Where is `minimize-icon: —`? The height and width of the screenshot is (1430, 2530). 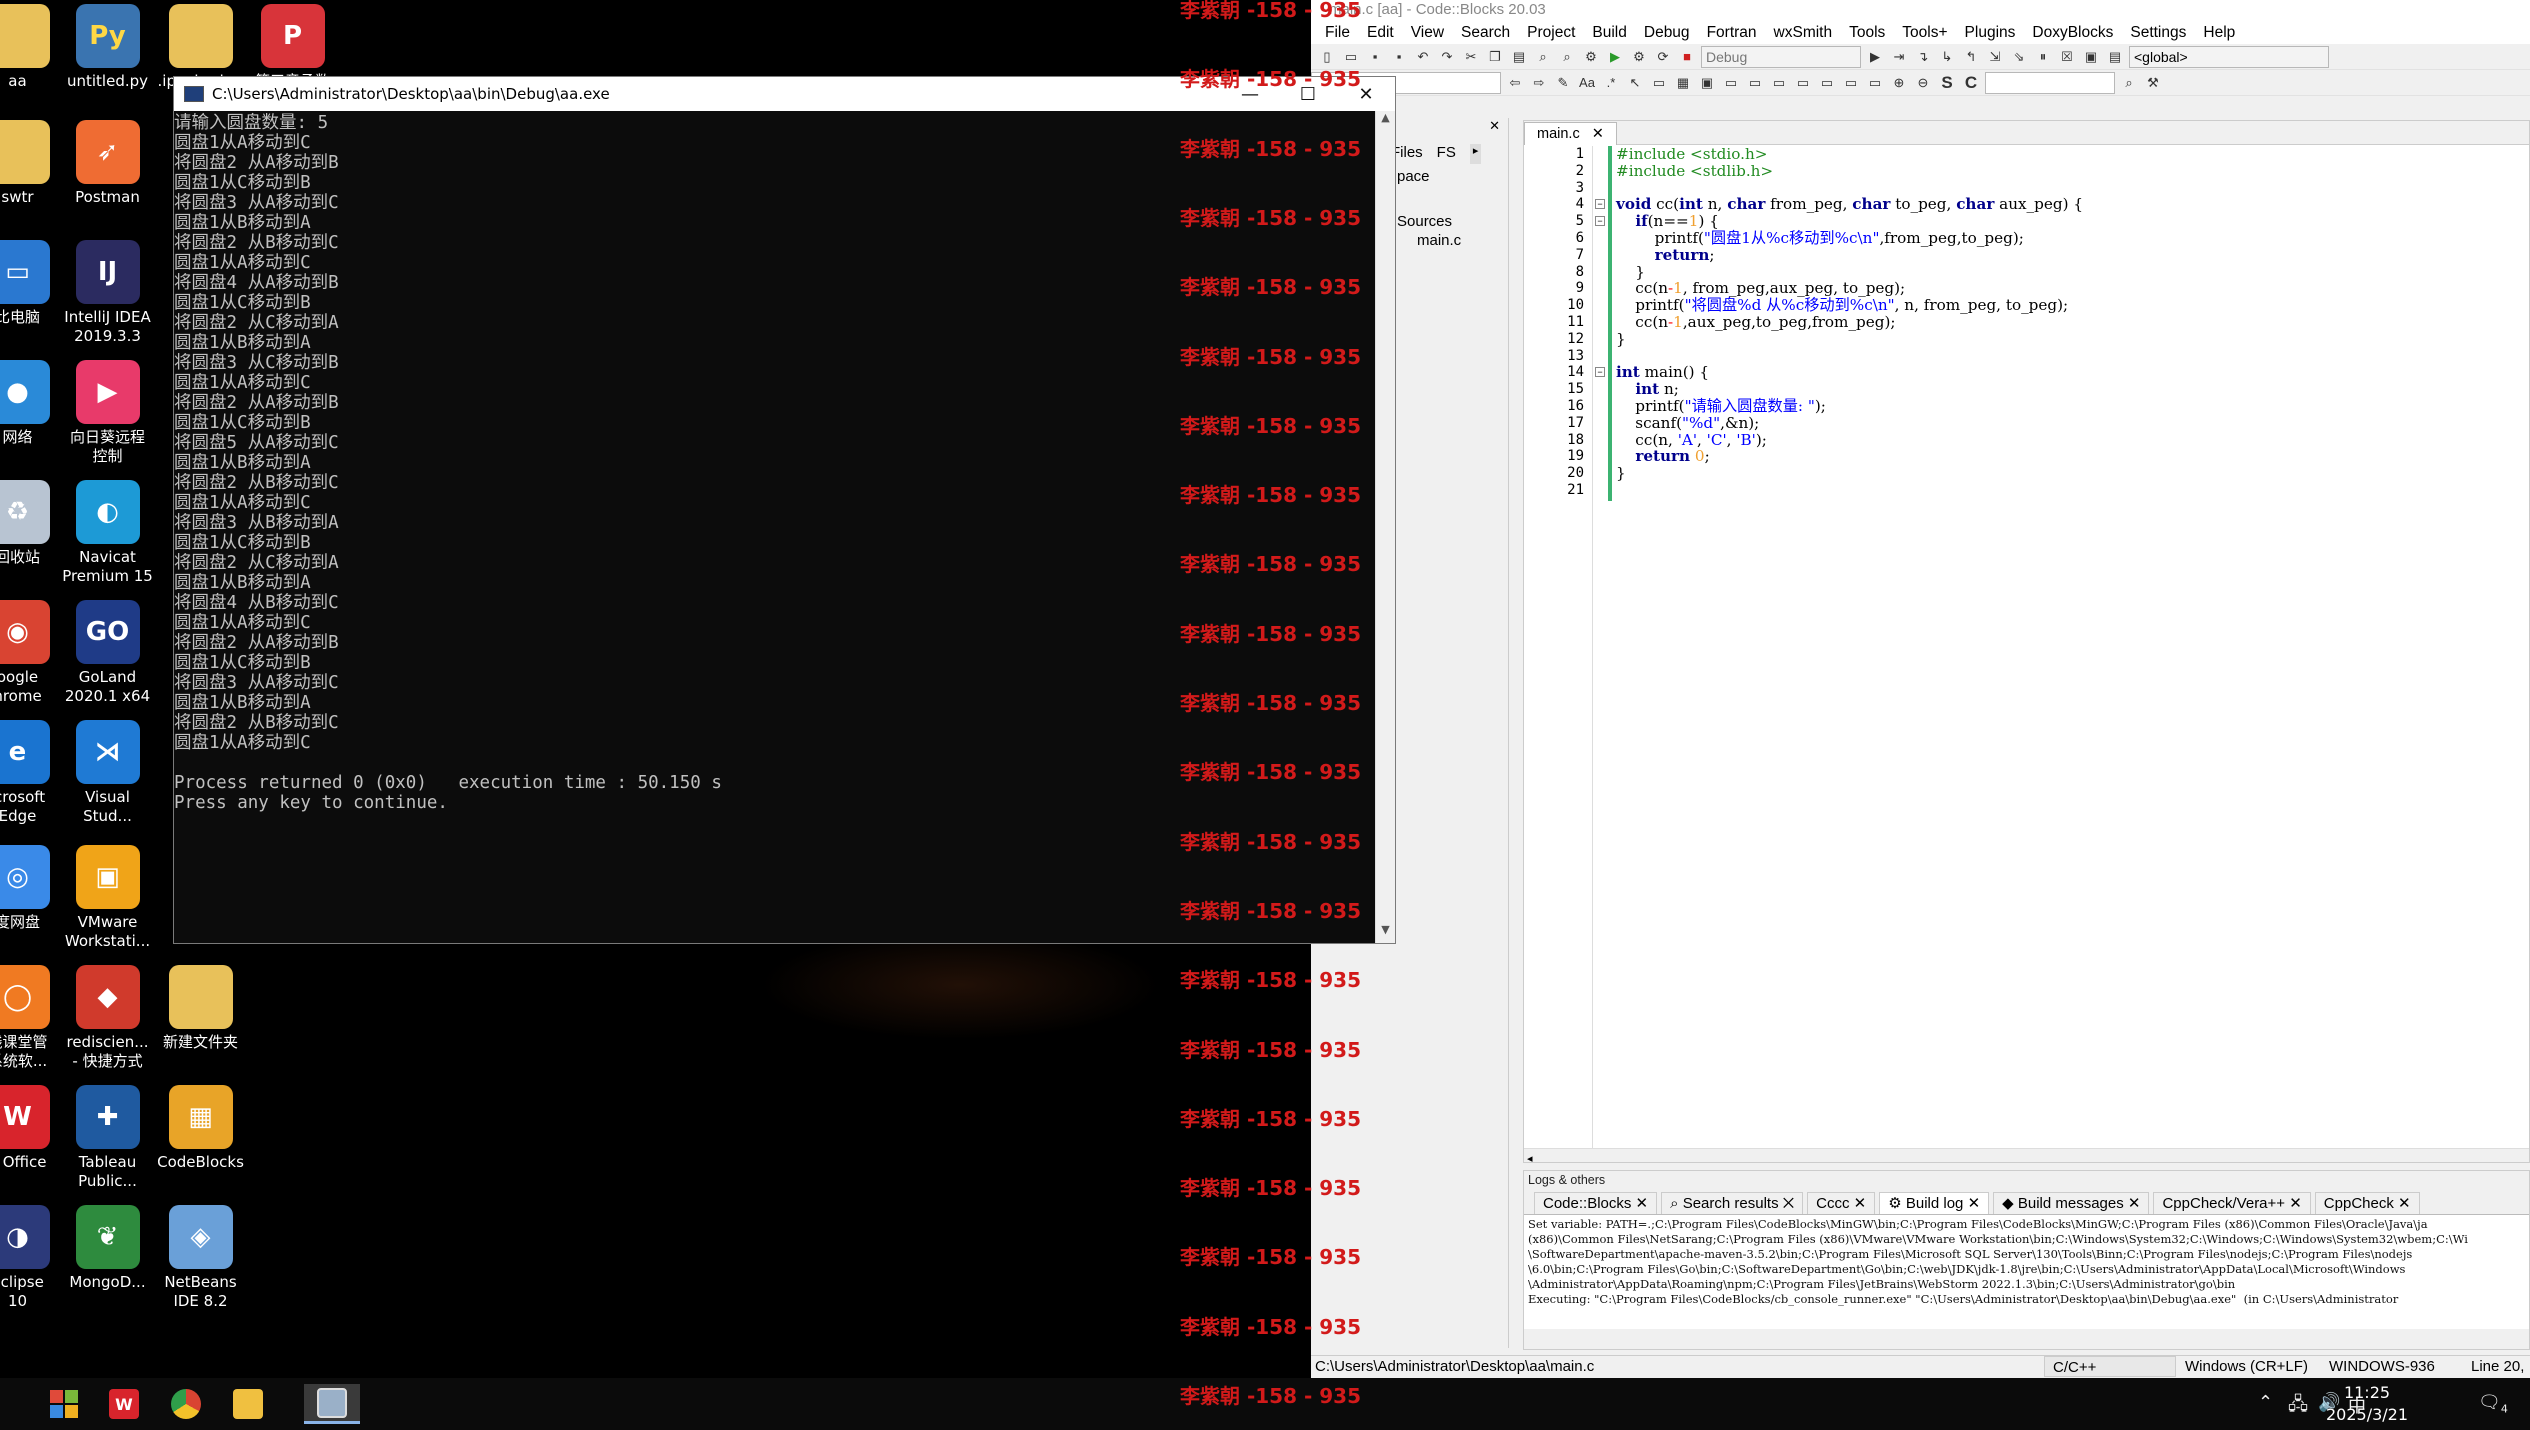
minimize-icon: — is located at coordinates (1250, 94).